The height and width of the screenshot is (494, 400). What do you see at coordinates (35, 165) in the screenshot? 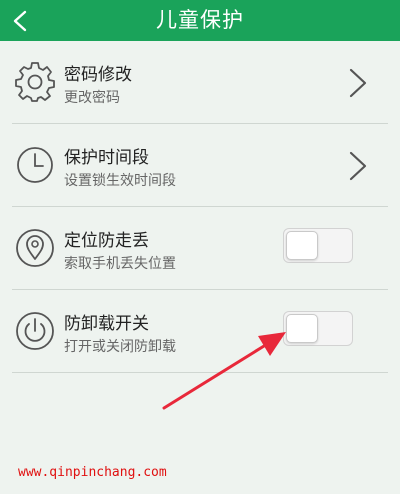
I see `clock-icon` at bounding box center [35, 165].